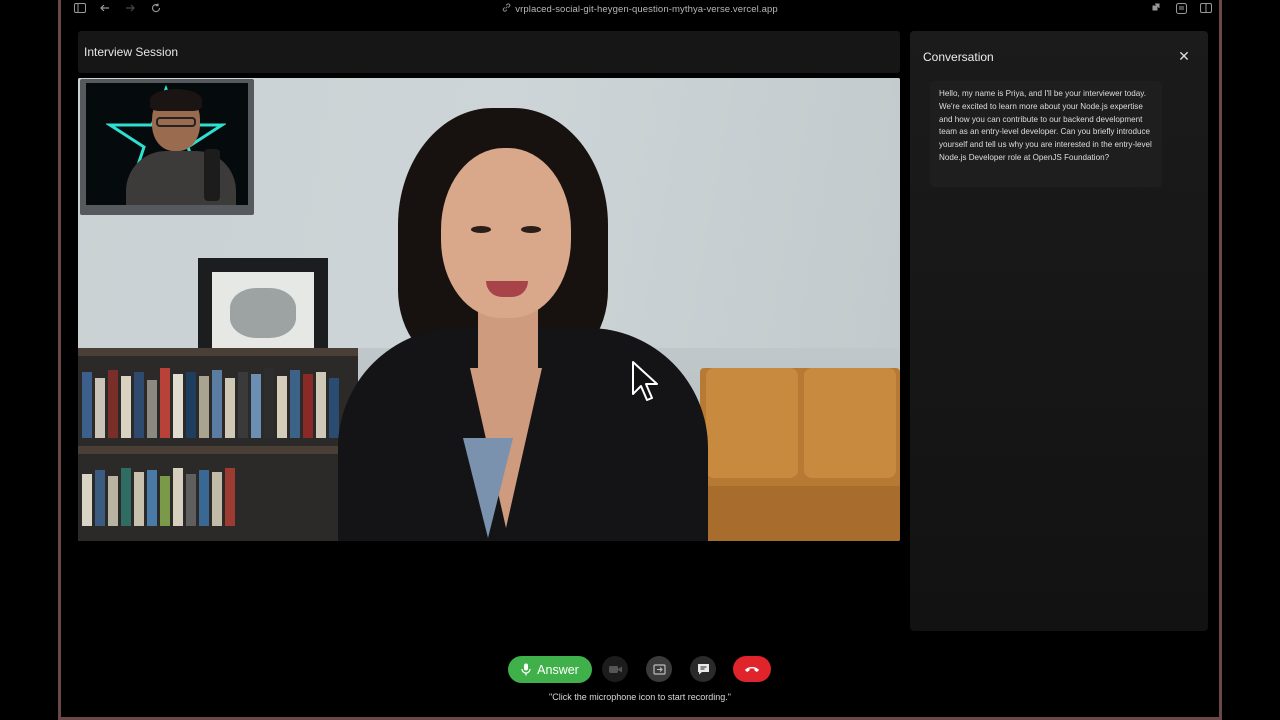 This screenshot has height=720, width=1280. I want to click on self-view-video, so click(167, 147).